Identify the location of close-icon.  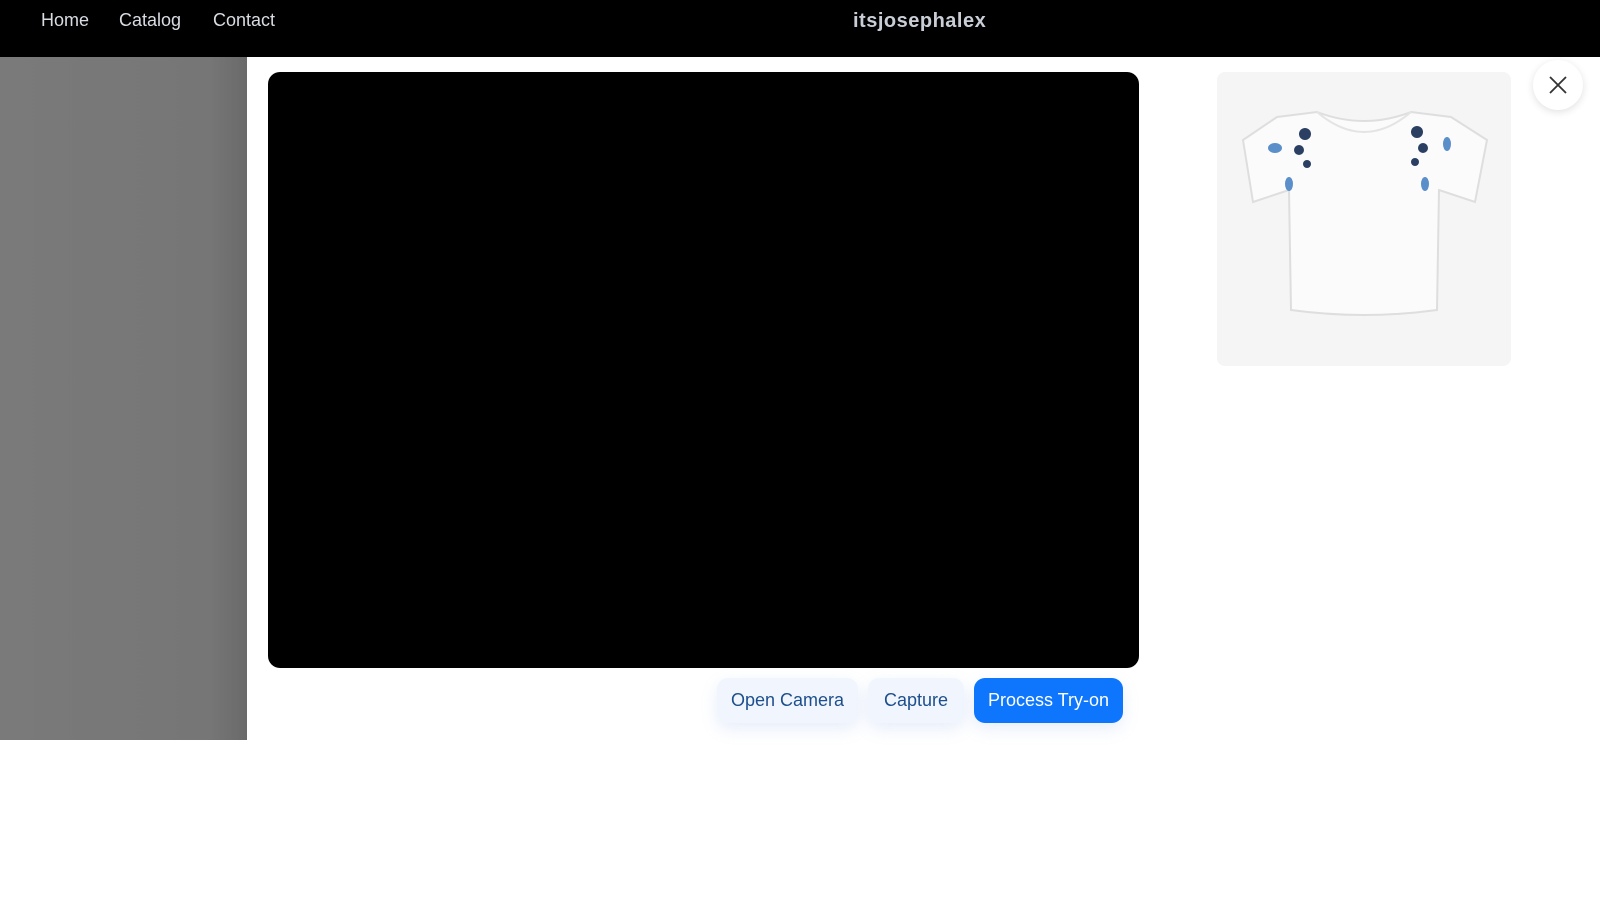
(1558, 85).